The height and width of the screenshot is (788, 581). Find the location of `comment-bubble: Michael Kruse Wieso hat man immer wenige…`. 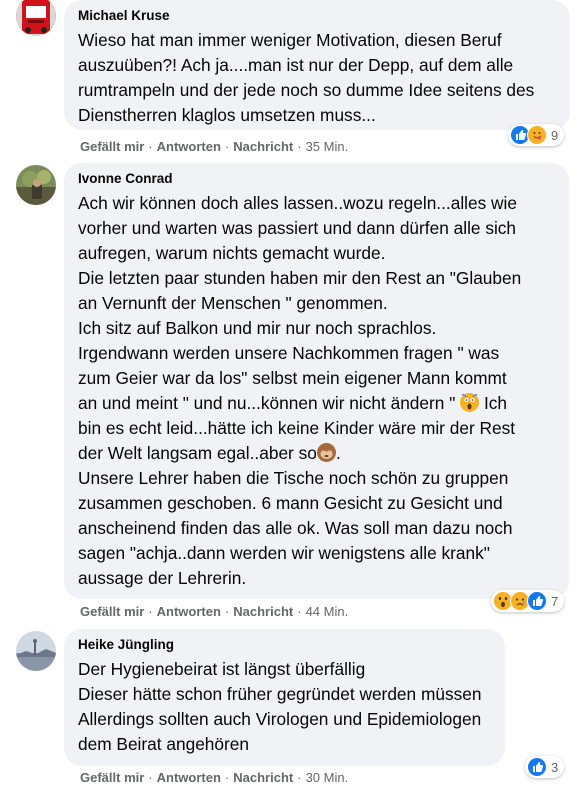

comment-bubble: Michael Kruse Wieso hat man immer wenige… is located at coordinates (317, 65).